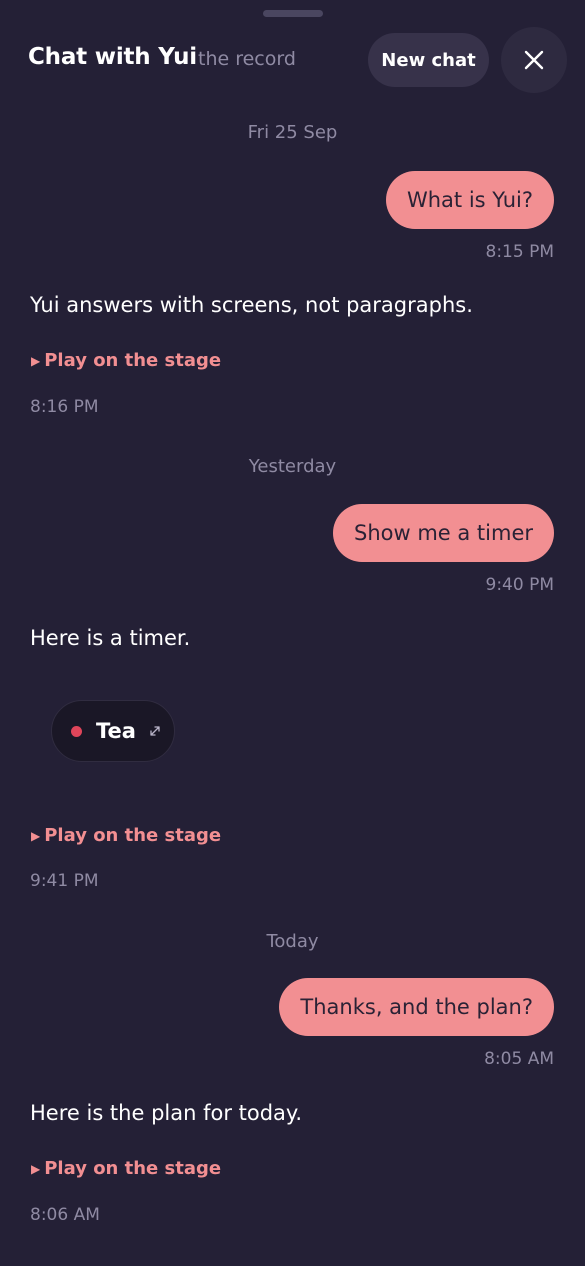 The width and height of the screenshot is (585, 1266). Describe the element at coordinates (64, 407) in the screenshot. I see `message-timestamp: 8:16 PM` at that location.